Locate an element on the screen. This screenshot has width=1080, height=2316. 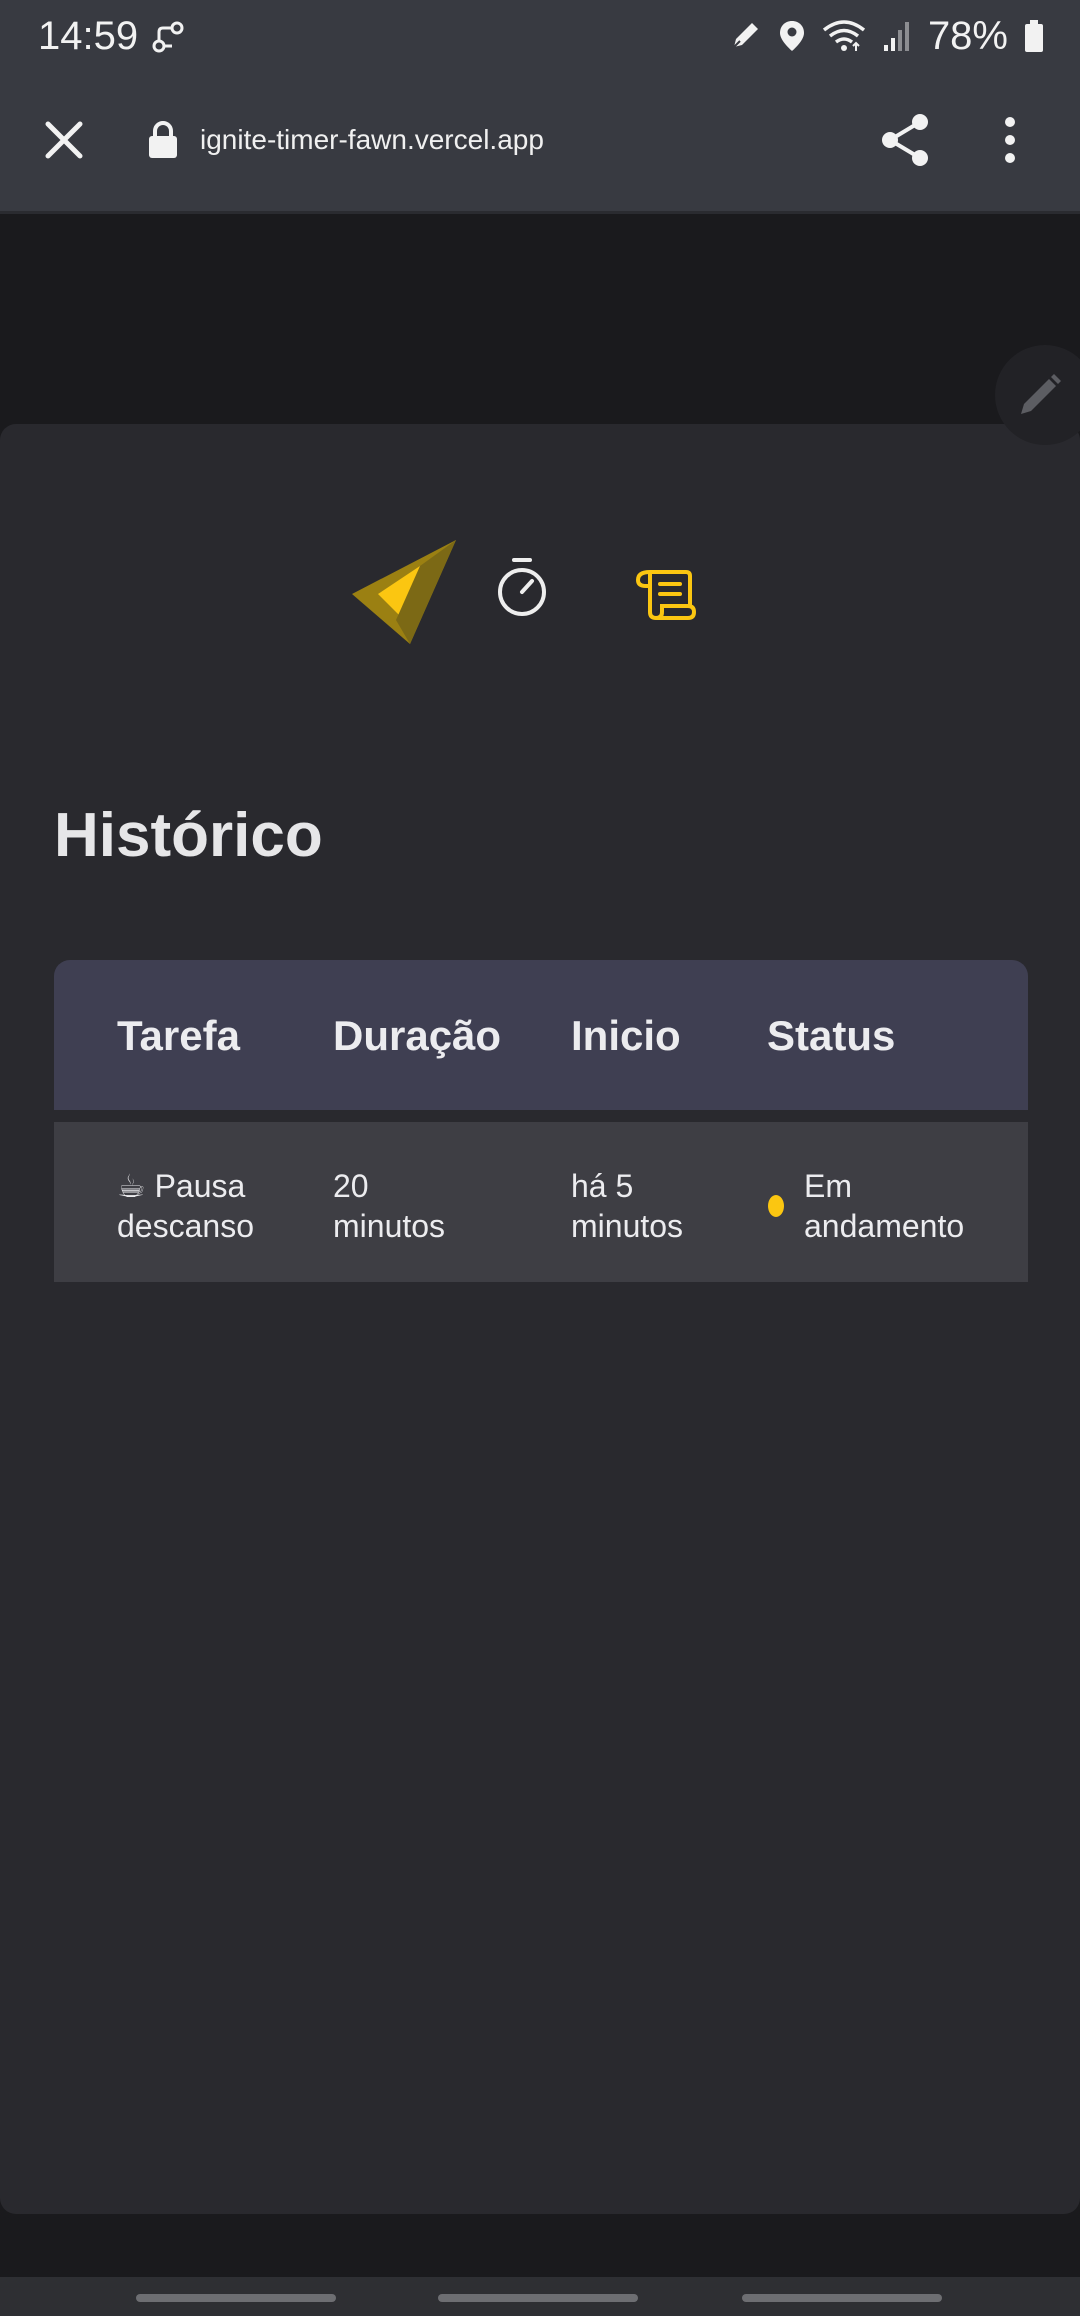
timer-icon is located at coordinates (522, 590).